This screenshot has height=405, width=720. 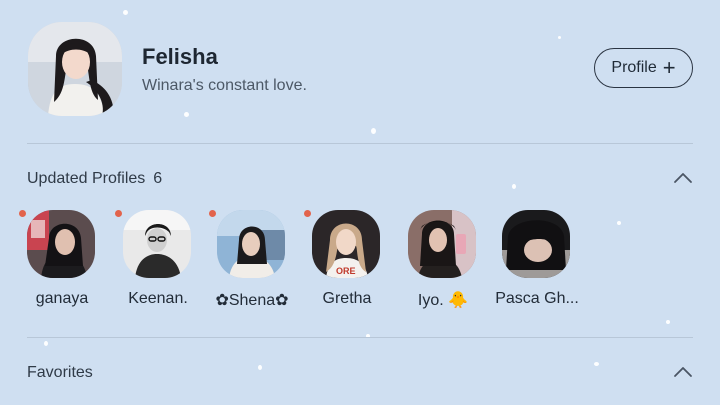 I want to click on my-profile-avatar, so click(x=75, y=69).